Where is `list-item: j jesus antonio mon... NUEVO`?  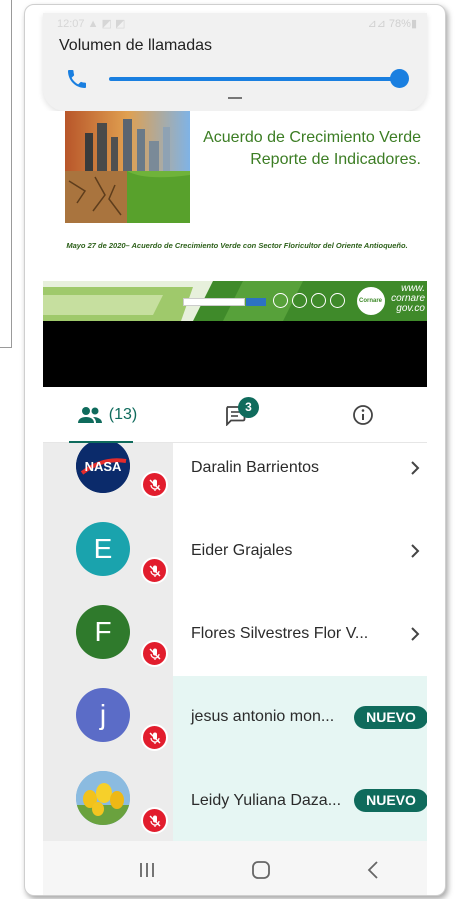
list-item: j jesus antonio mon... NUEVO is located at coordinates (235, 717).